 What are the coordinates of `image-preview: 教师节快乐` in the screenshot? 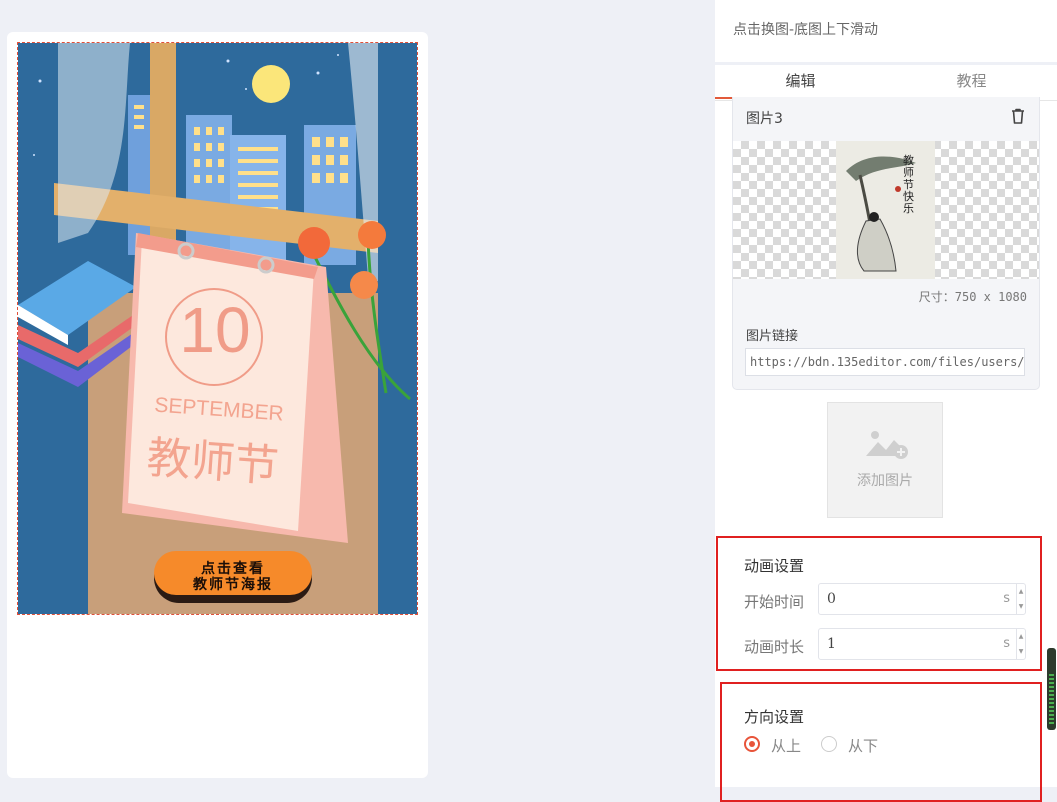 It's located at (886, 210).